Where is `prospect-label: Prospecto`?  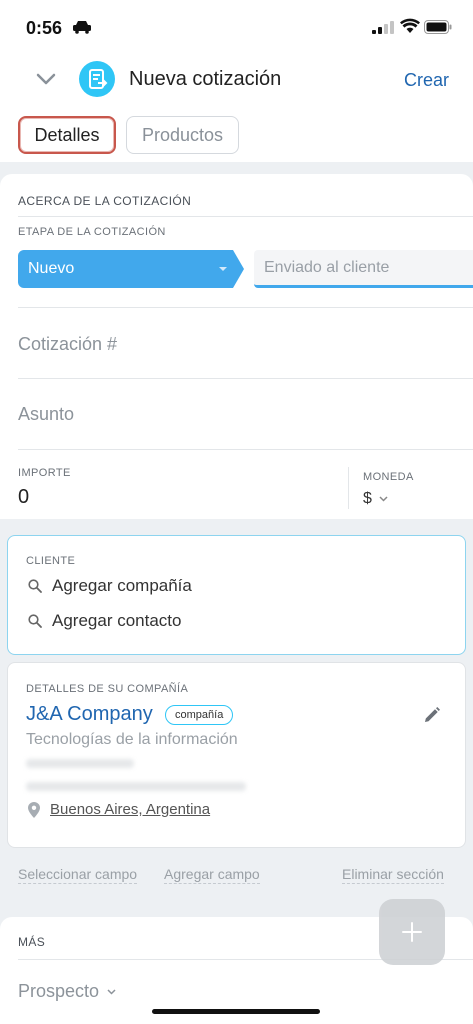 prospect-label: Prospecto is located at coordinates (59, 991).